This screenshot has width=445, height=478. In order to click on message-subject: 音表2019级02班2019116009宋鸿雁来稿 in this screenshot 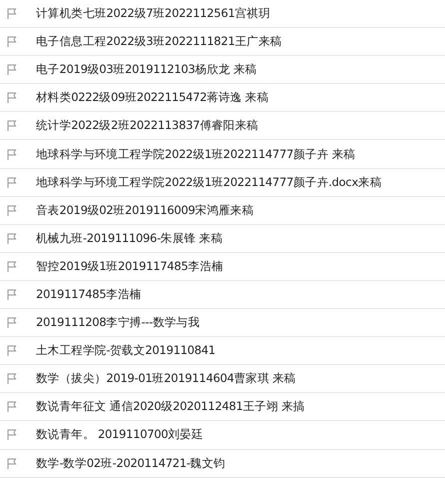, I will do `click(145, 210)`.